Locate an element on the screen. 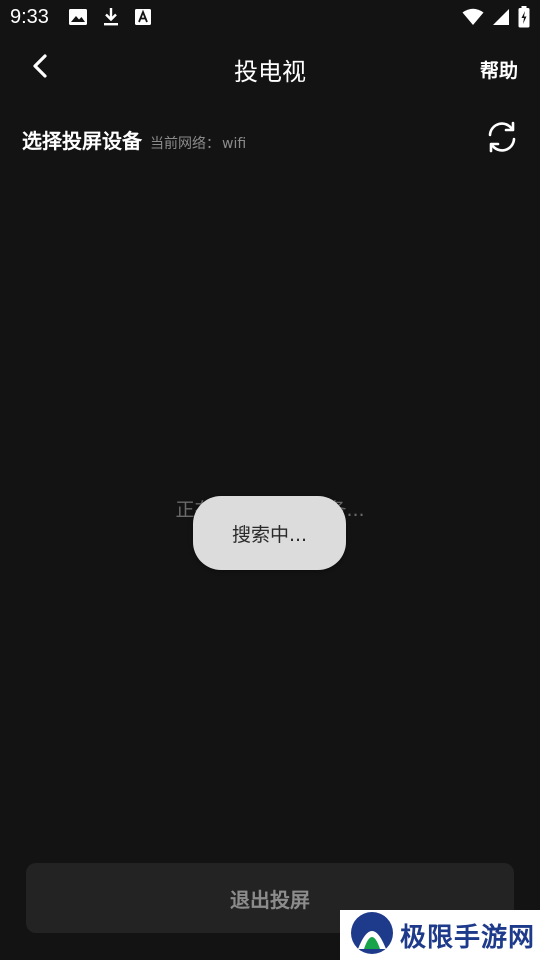 The height and width of the screenshot is (960, 540). network-info: 当前网络： wifi is located at coordinates (198, 143).